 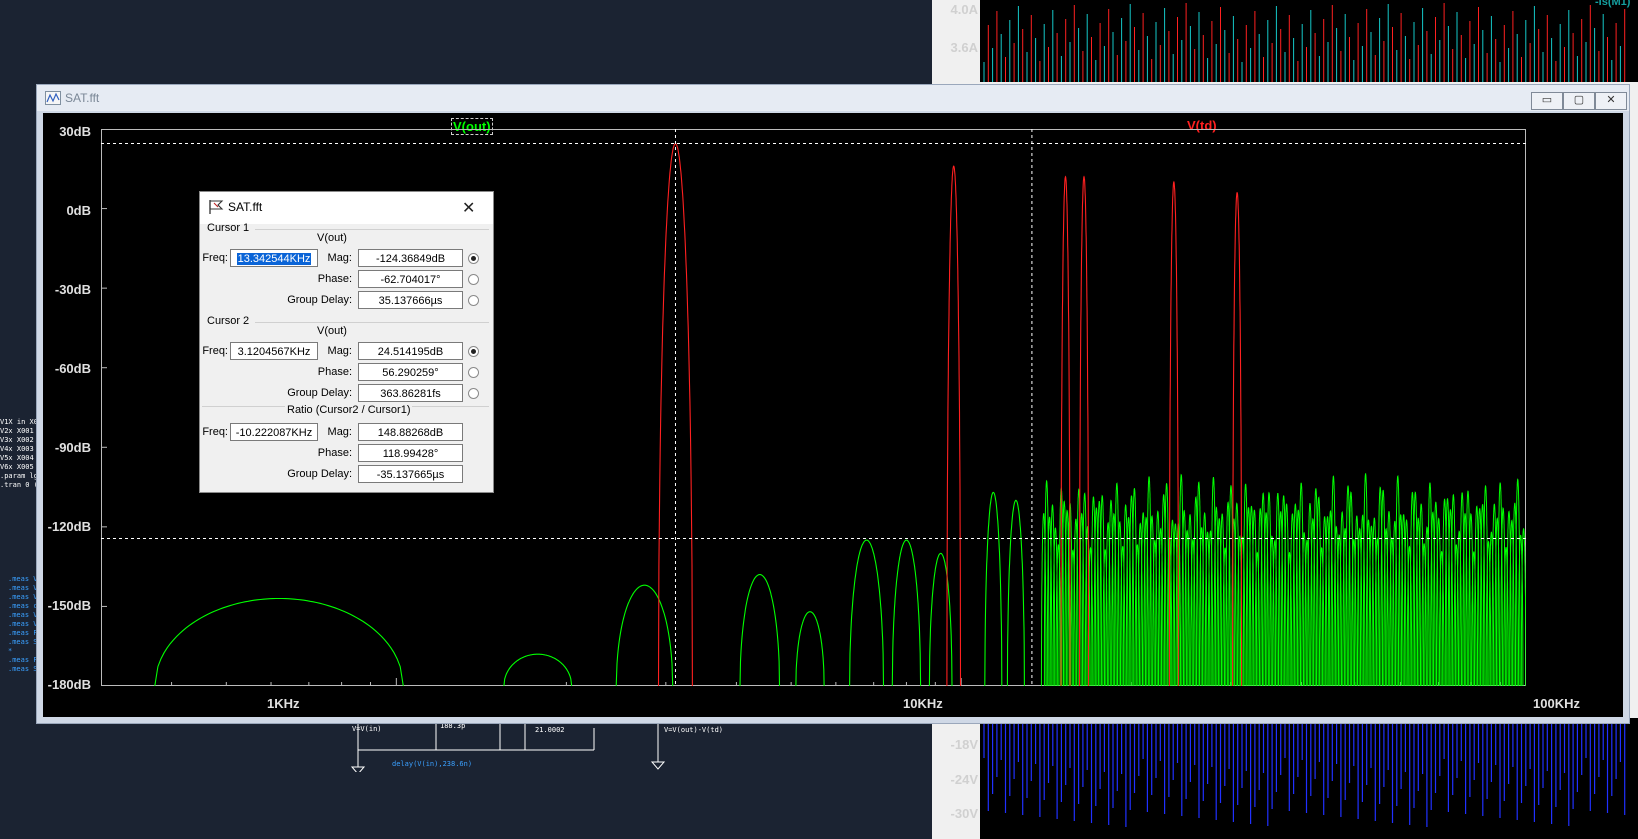 I want to click on schematic-netlist-line: V5x X004, so click(x=17, y=458).